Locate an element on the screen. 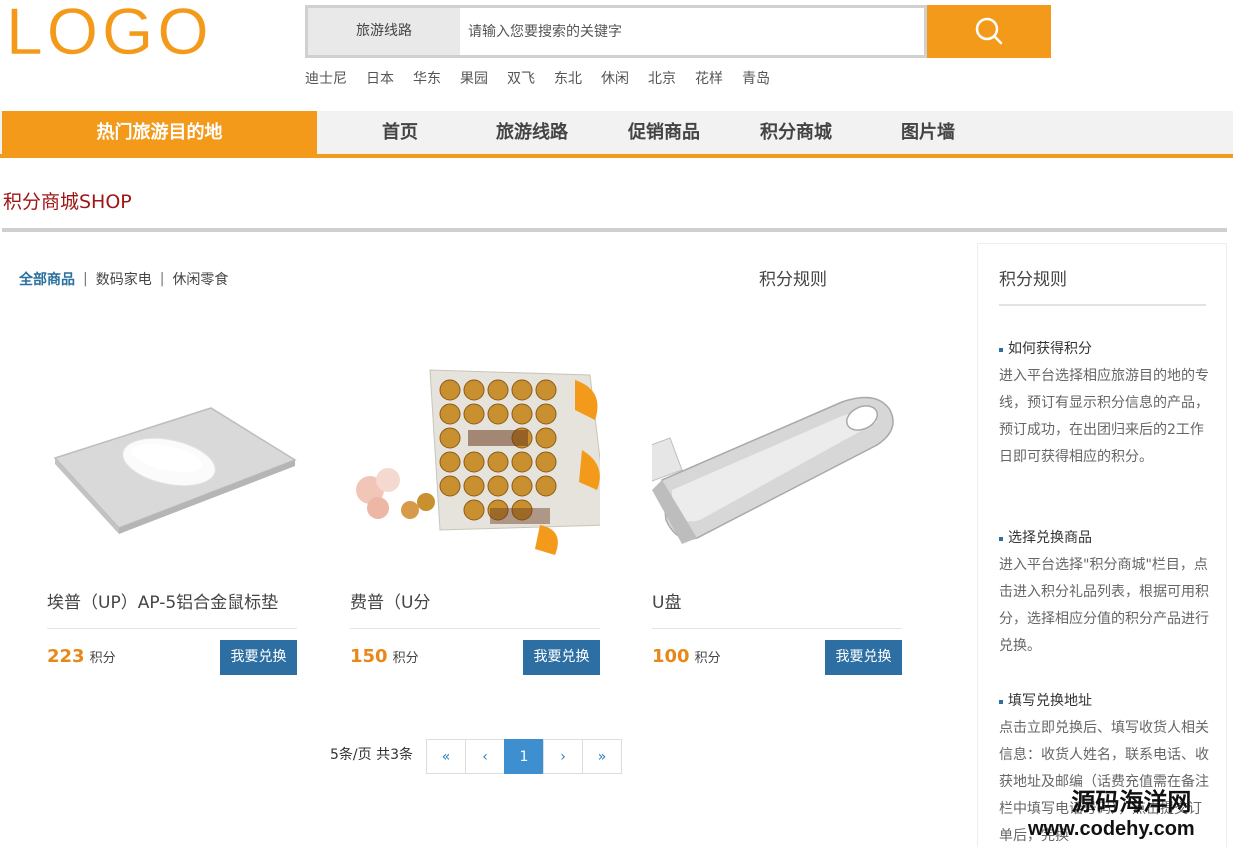 This screenshot has width=1233, height=847. product-points: 100 积分 is located at coordinates (686, 656).